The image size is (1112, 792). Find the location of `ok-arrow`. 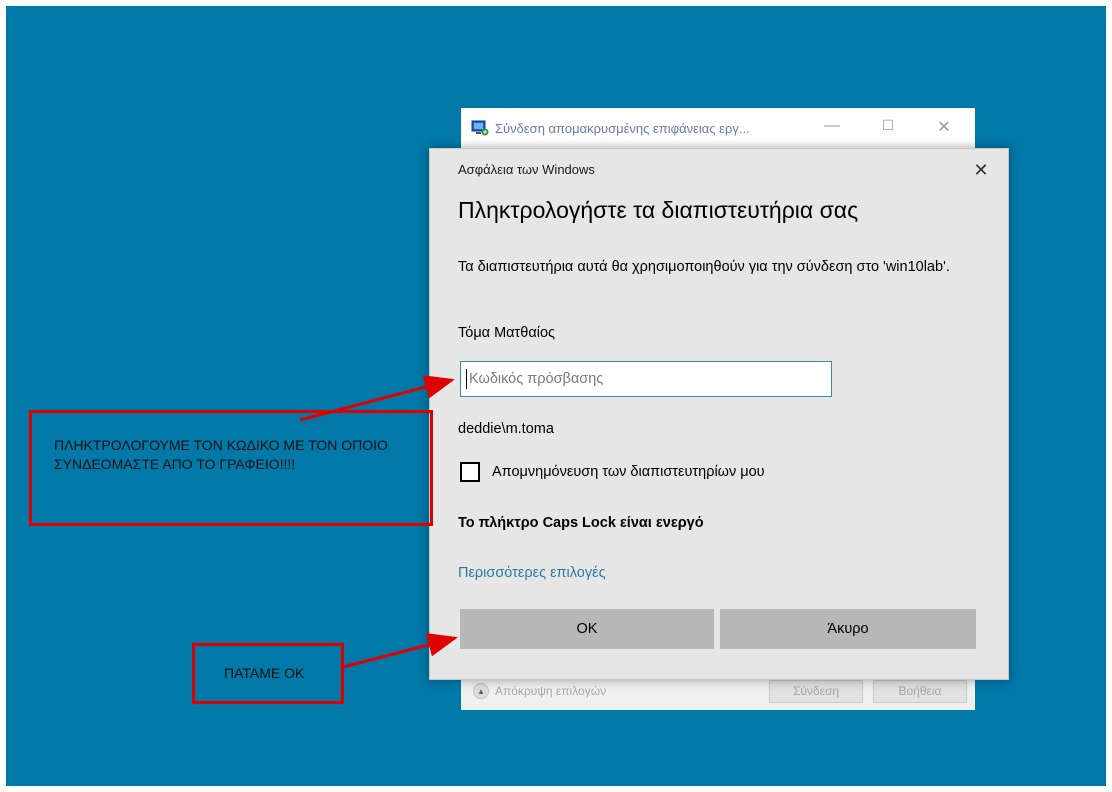

ok-arrow is located at coordinates (400, 651).